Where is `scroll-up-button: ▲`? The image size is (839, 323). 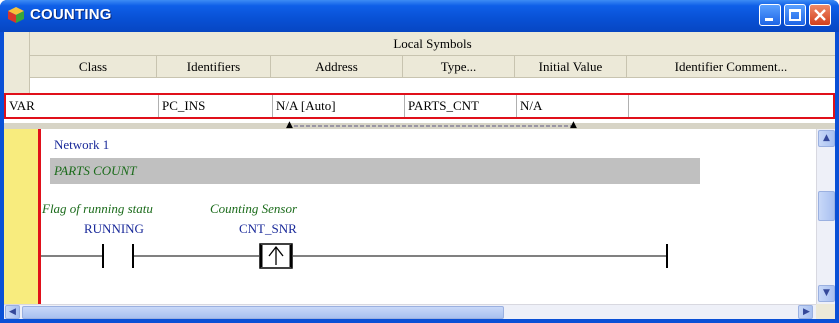
scroll-up-button: ▲ is located at coordinates (826, 138).